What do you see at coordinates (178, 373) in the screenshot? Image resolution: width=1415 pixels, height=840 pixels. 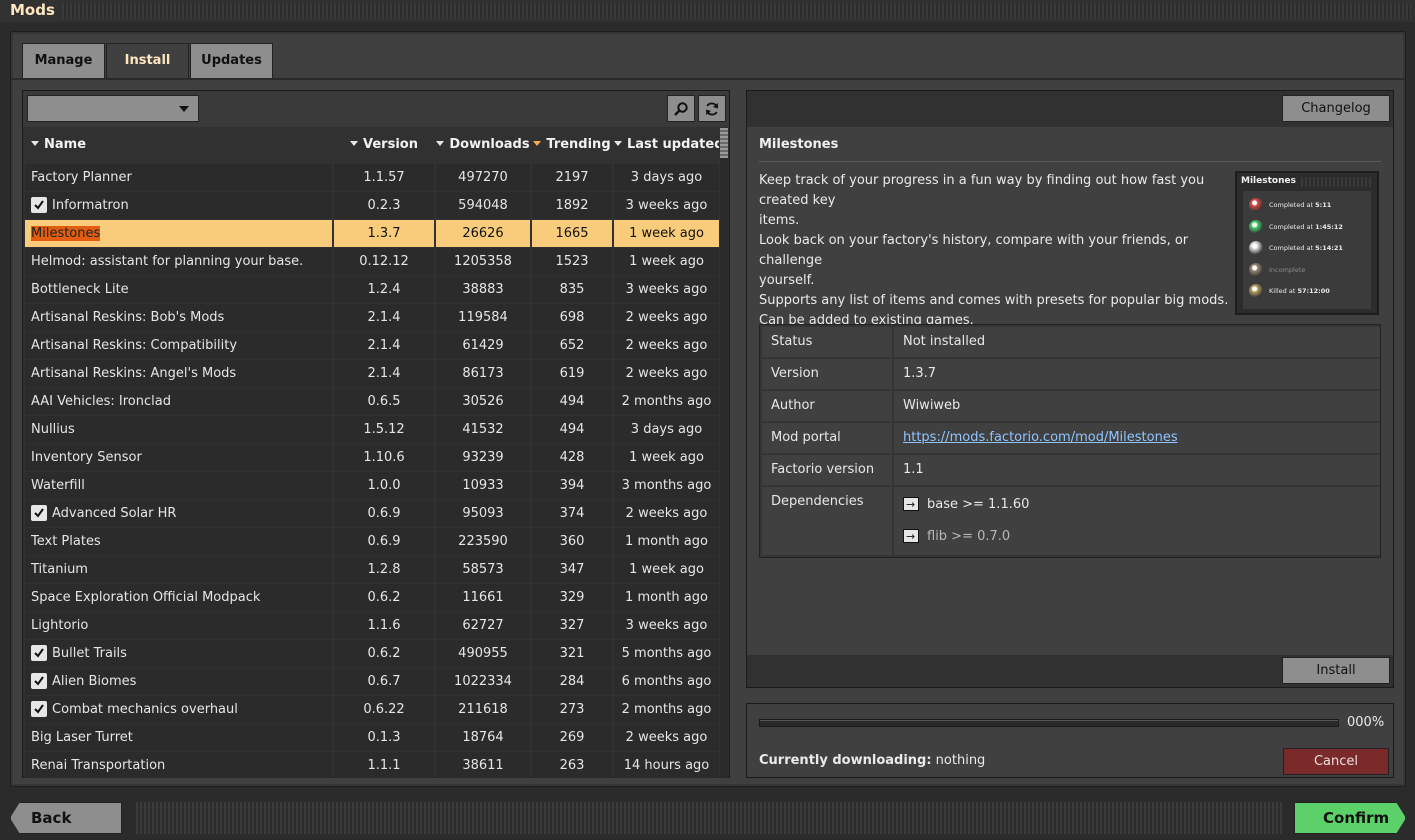 I see `mod-name-cell: Artisanal Reskins: Angel's Mods` at bounding box center [178, 373].